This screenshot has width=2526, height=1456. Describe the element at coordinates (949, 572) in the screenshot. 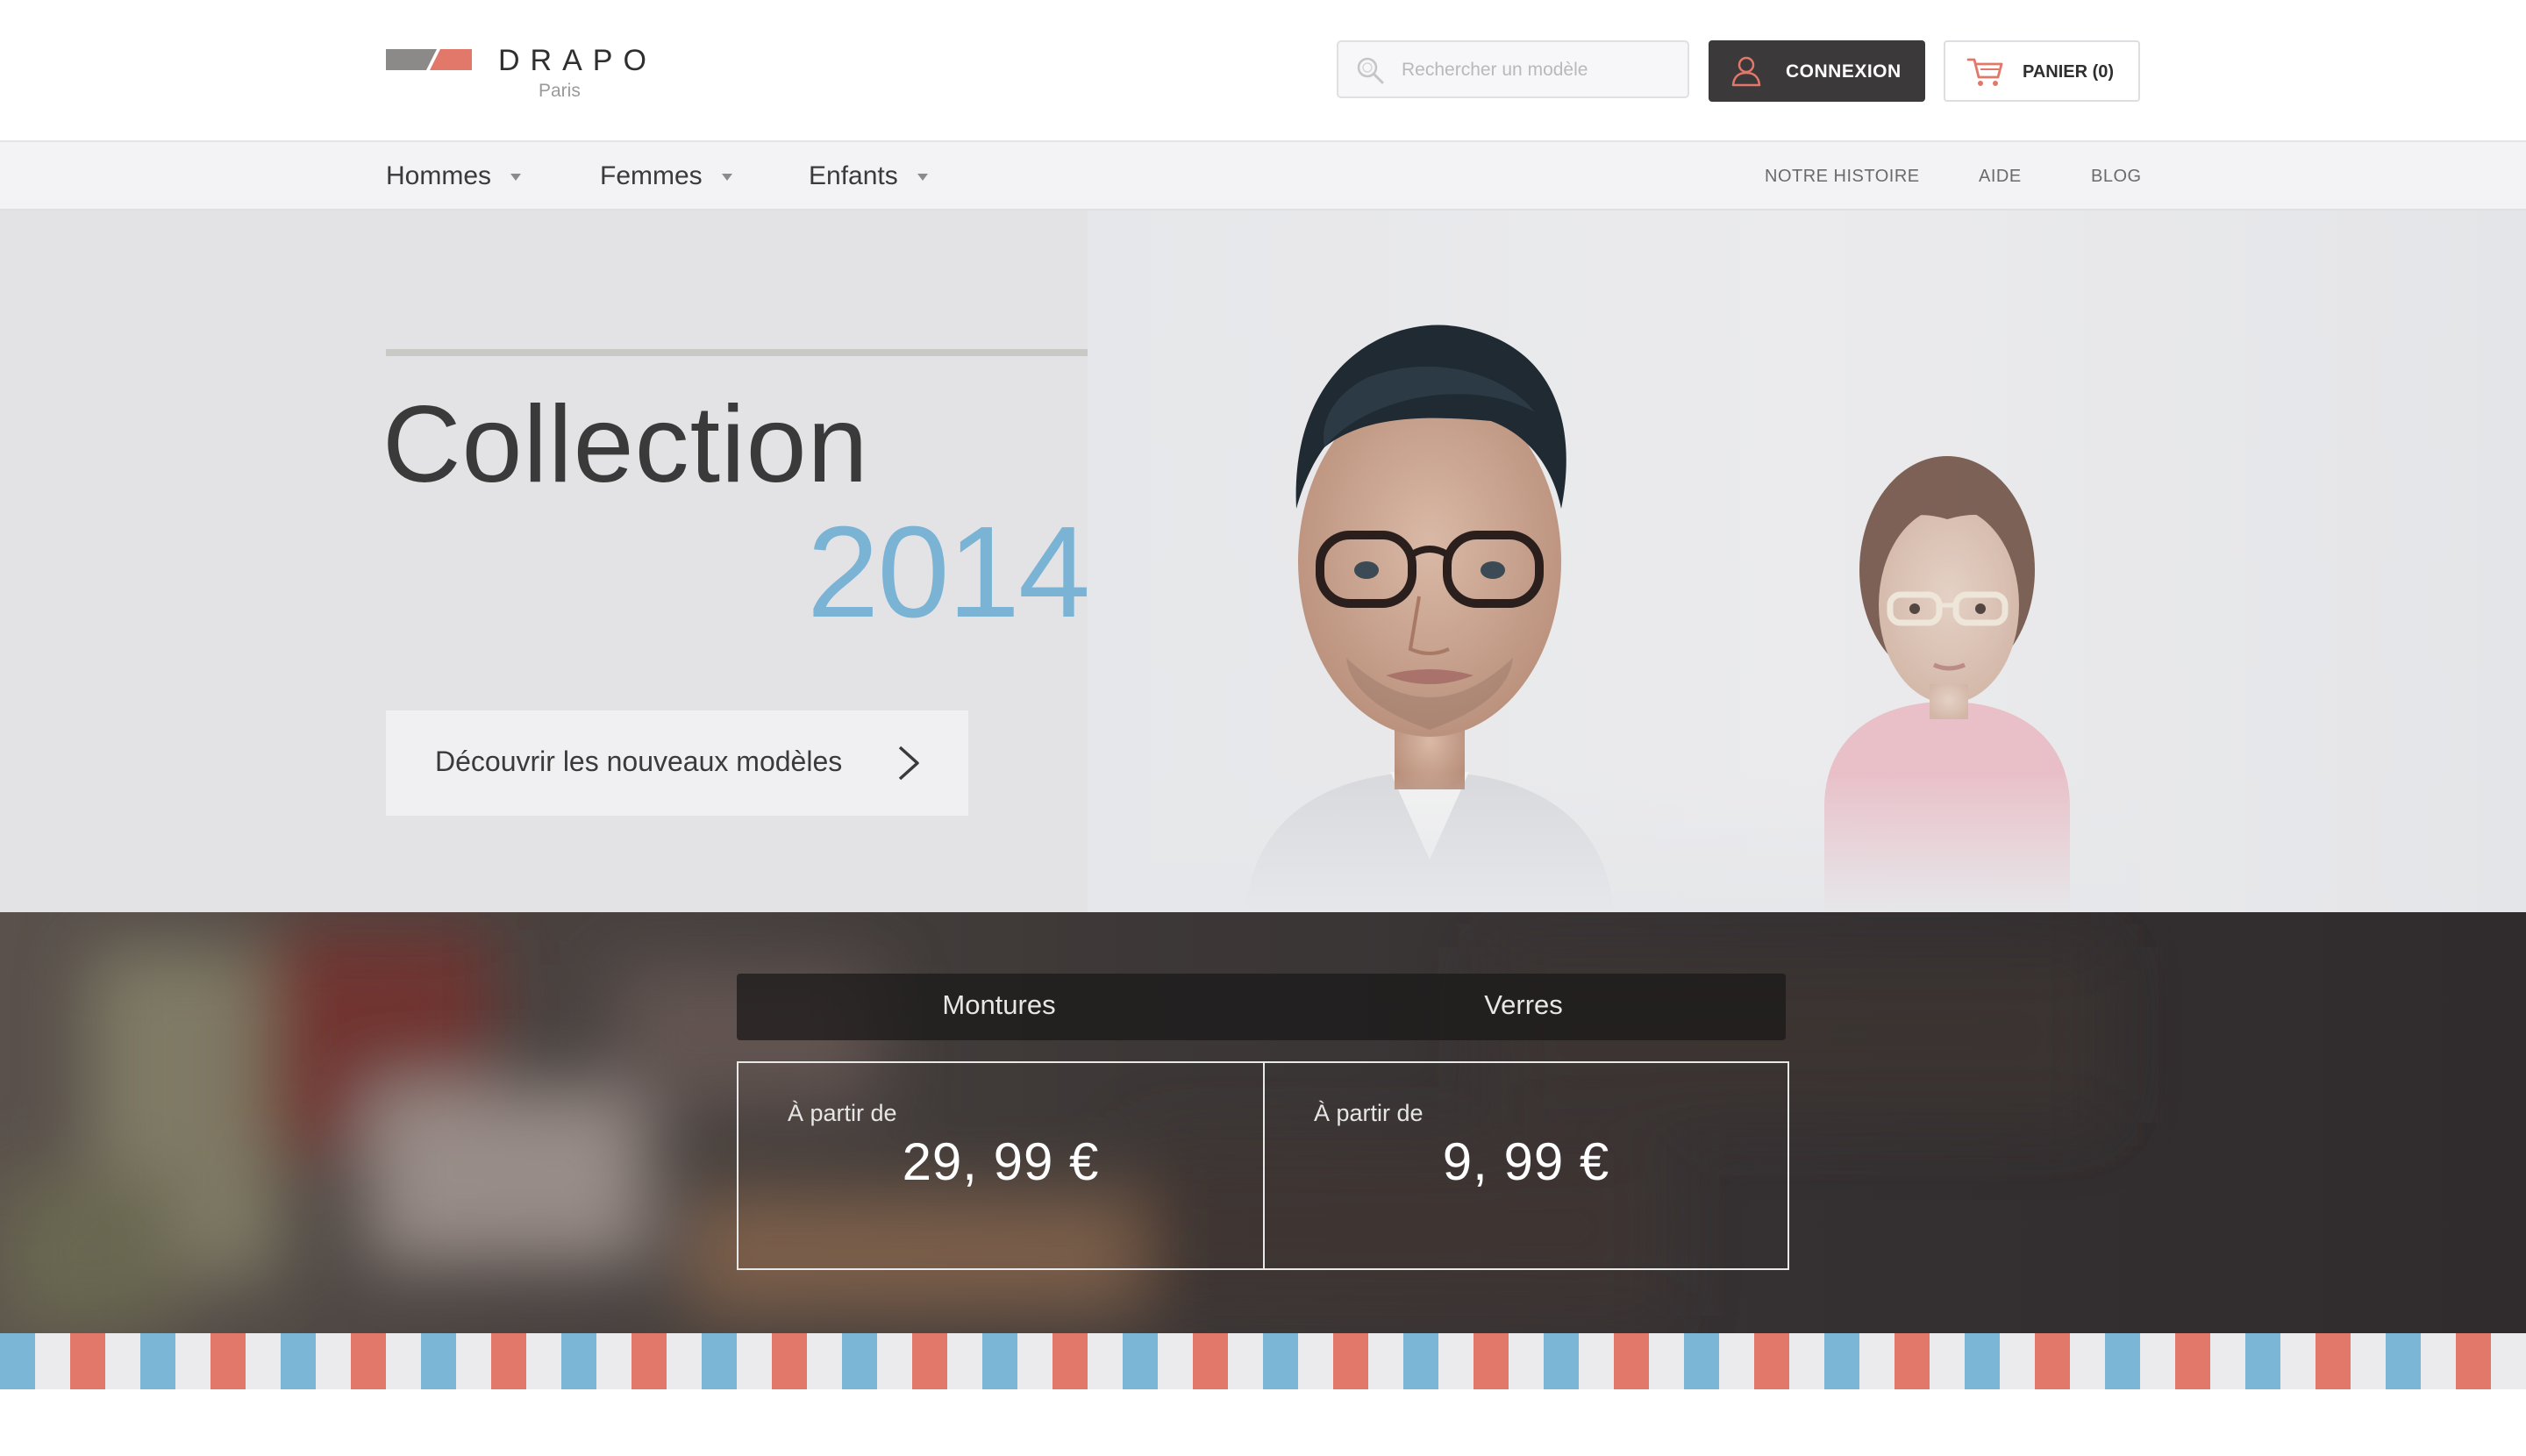

I see `hero-year: 2014` at that location.